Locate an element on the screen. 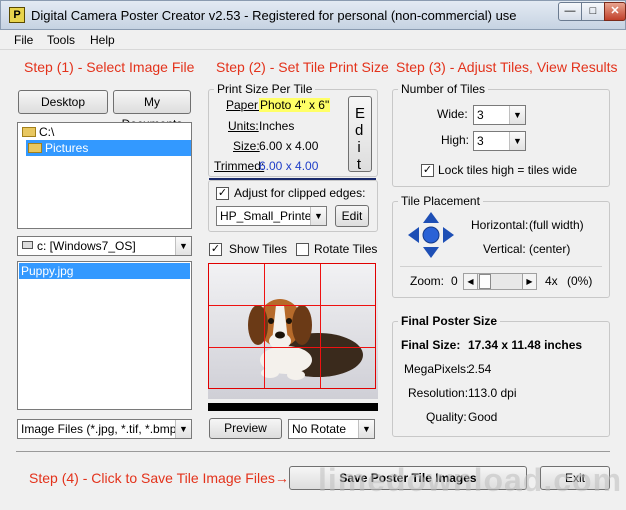  direction-pad is located at coordinates (431, 235).